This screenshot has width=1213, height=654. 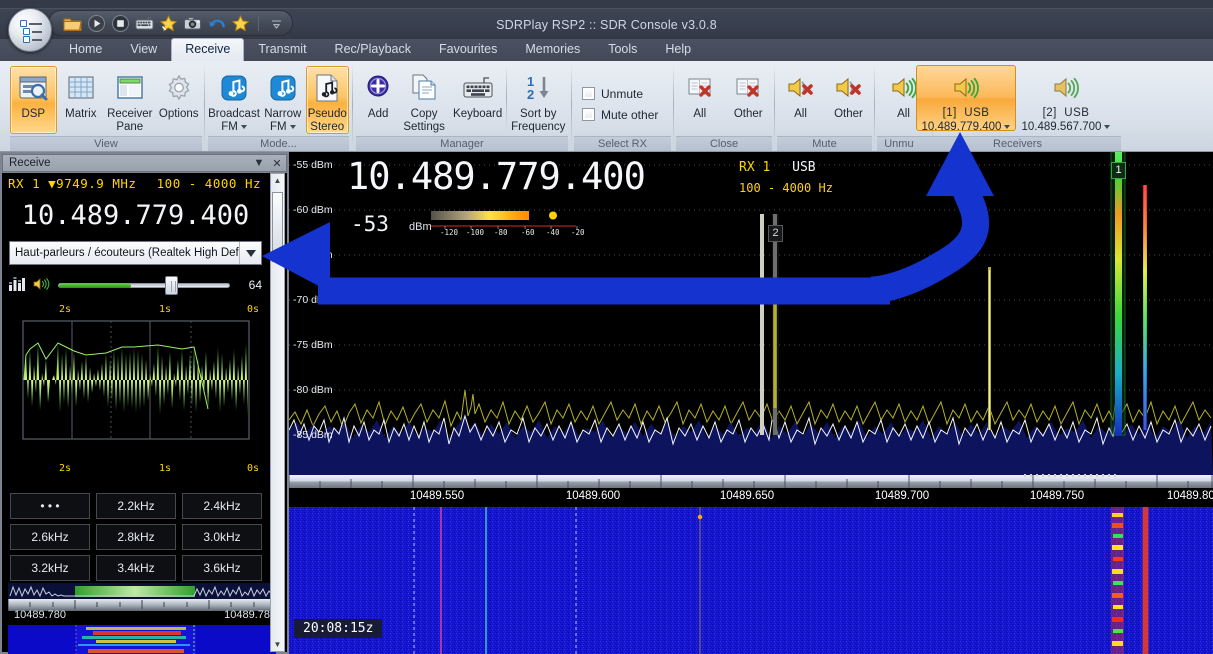 What do you see at coordinates (588, 114) in the screenshot?
I see `mute-other-checkbox` at bounding box center [588, 114].